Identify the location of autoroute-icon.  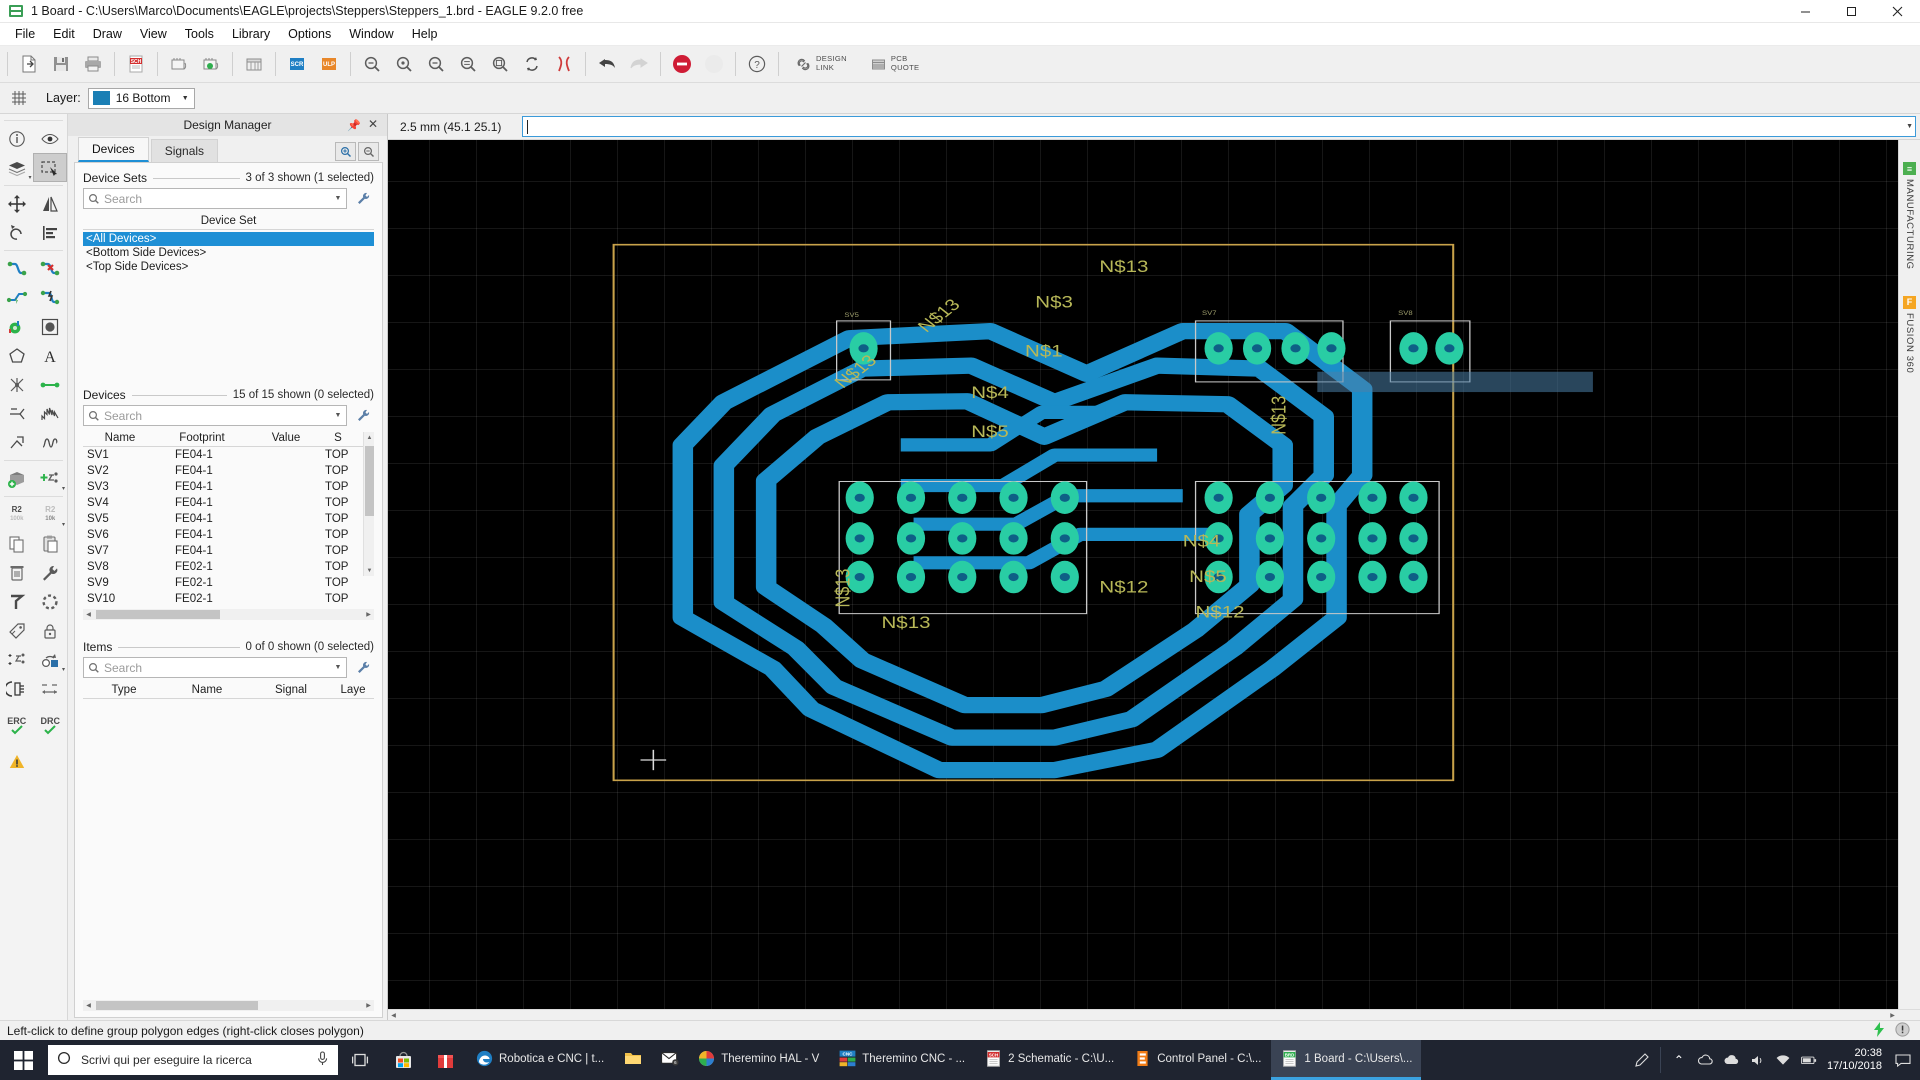
(51, 297).